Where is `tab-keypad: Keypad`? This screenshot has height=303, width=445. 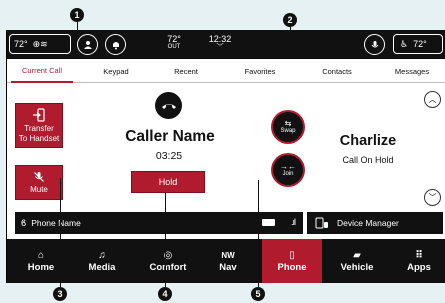
tab-keypad: Keypad is located at coordinates (116, 71).